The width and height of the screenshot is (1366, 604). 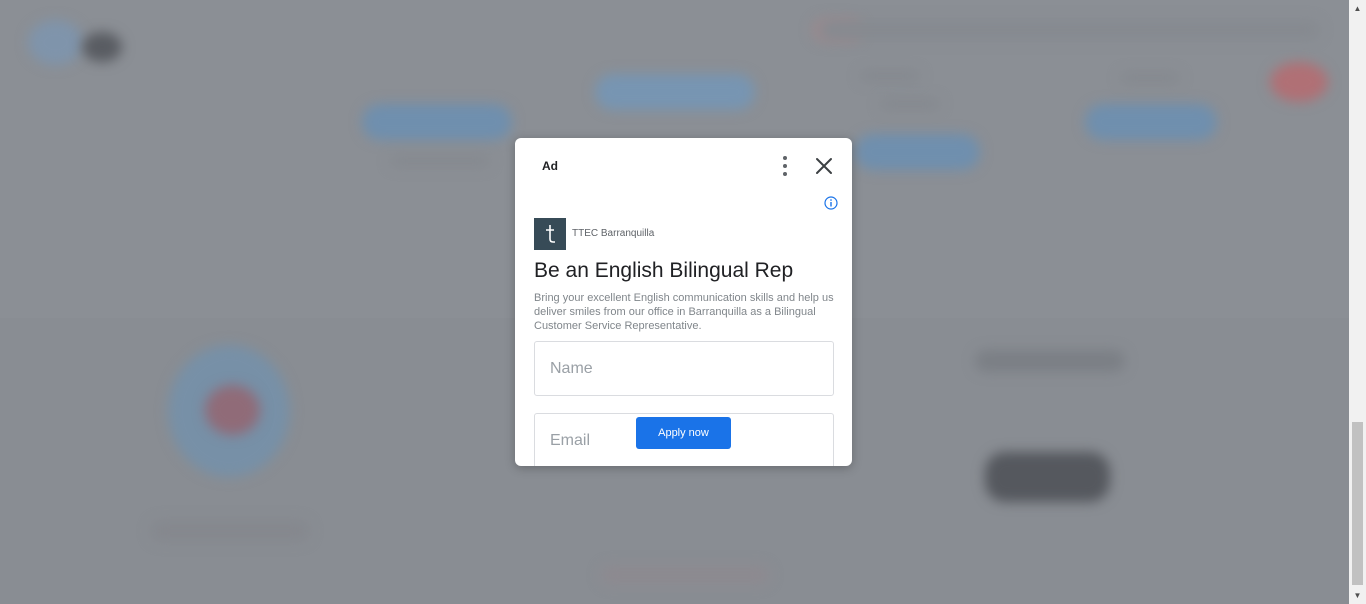 What do you see at coordinates (550, 234) in the screenshot?
I see `advertiser-logo` at bounding box center [550, 234].